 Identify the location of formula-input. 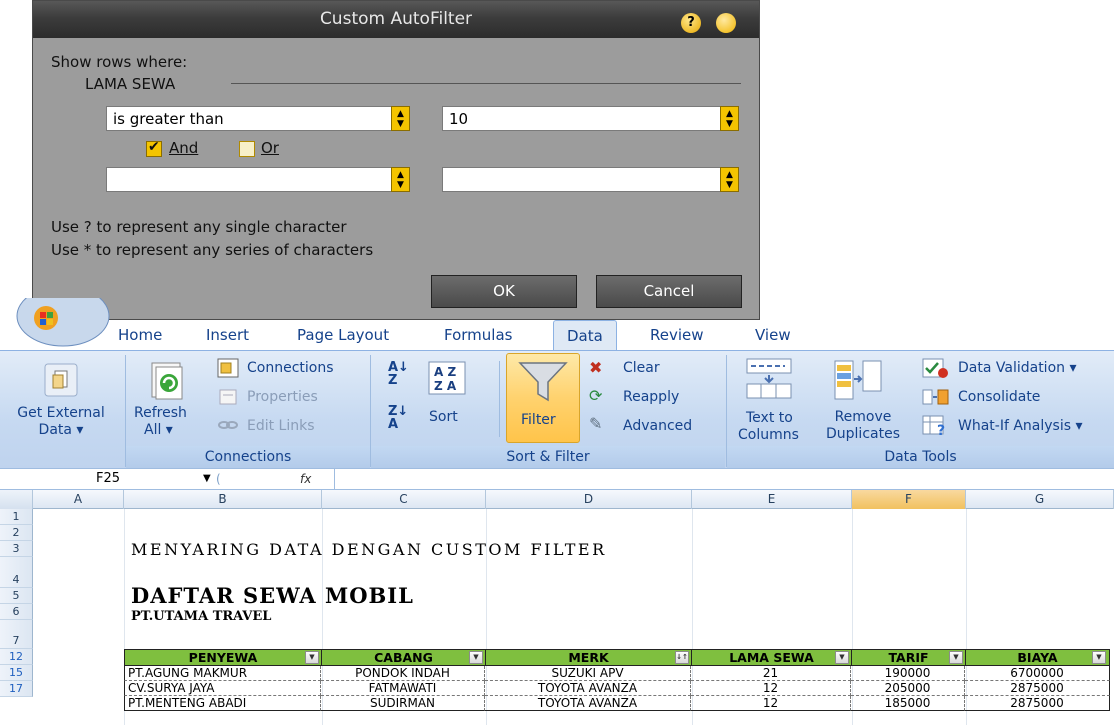
(724, 479).